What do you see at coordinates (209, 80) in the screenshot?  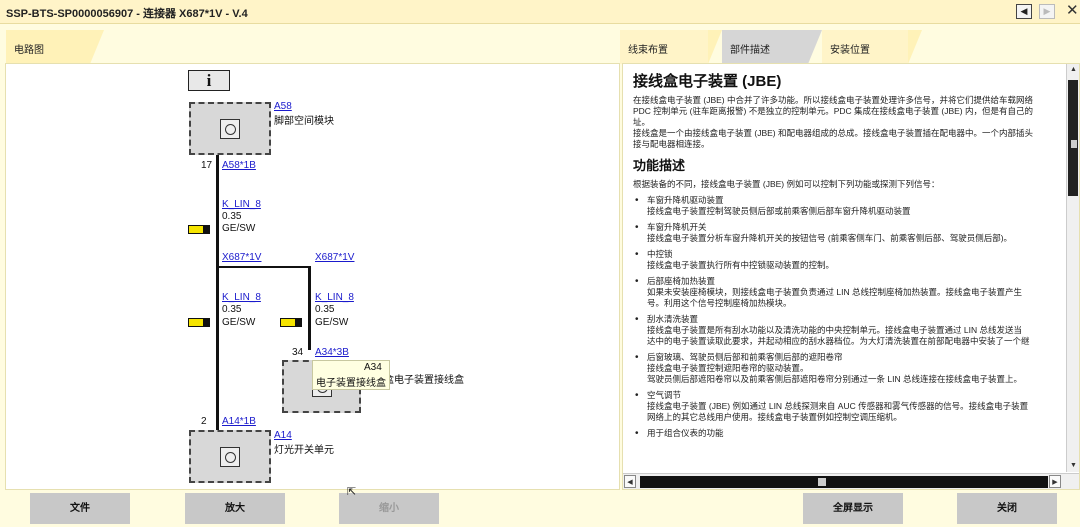 I see `info-icon: i` at bounding box center [209, 80].